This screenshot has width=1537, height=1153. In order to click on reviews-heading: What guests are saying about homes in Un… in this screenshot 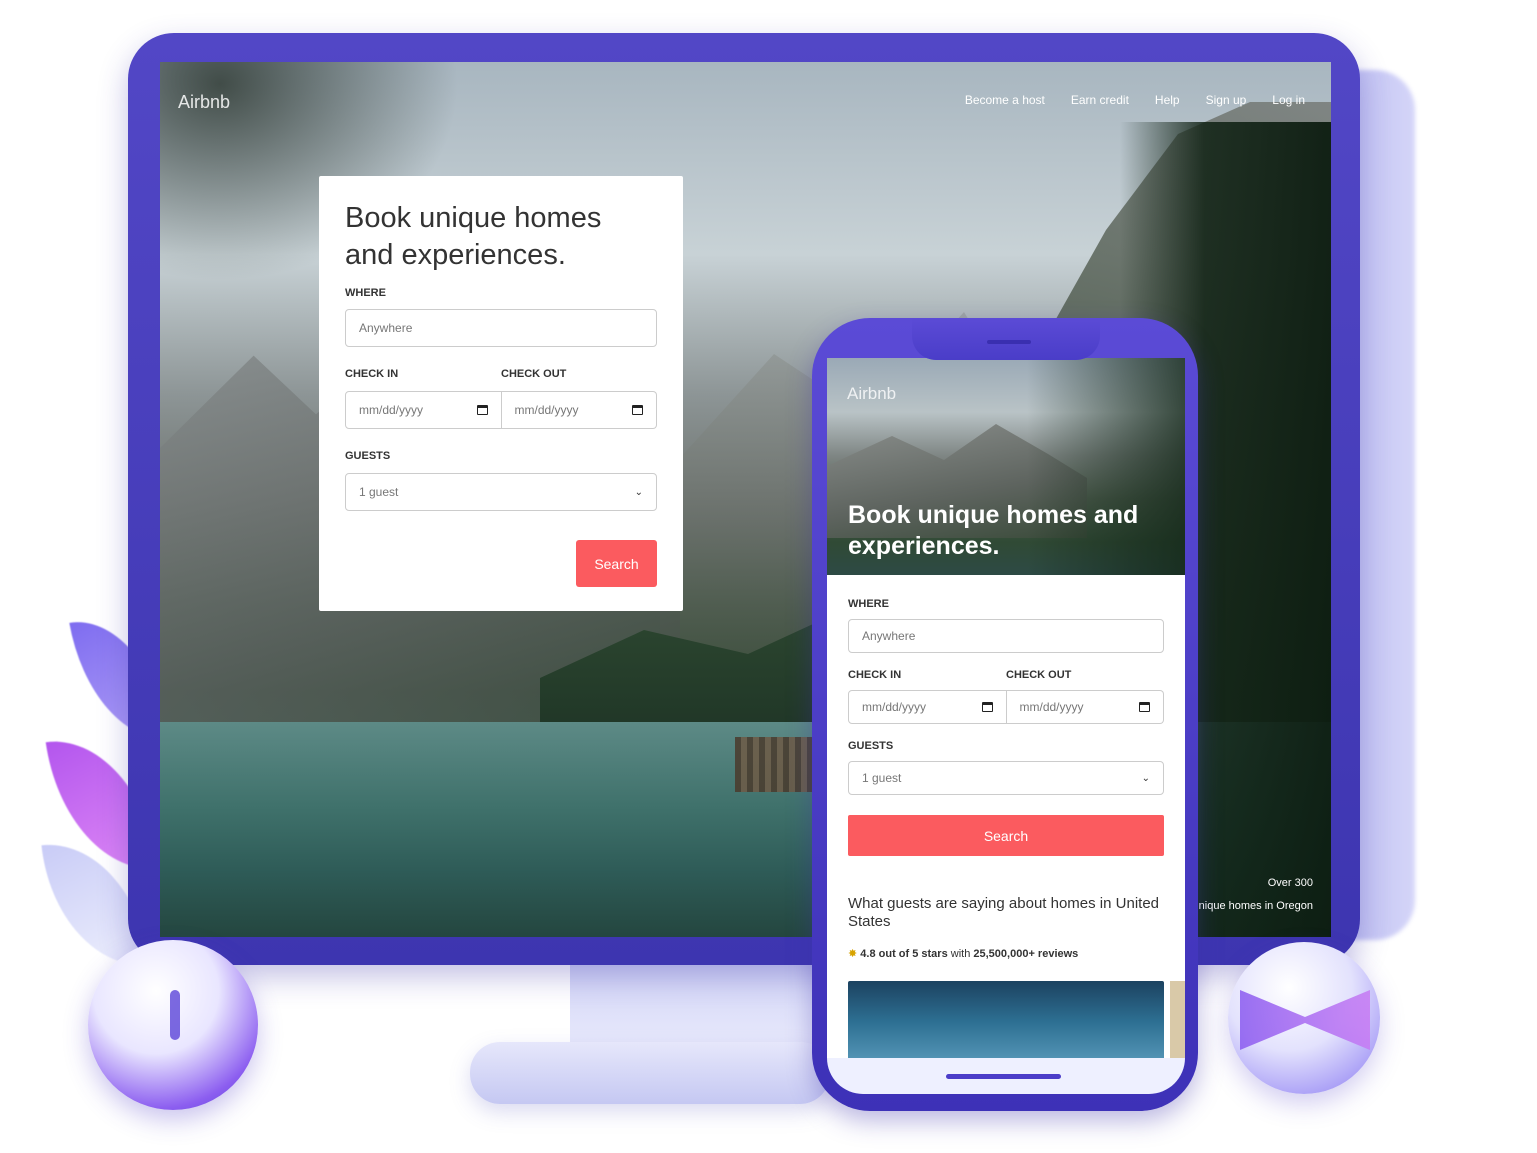, I will do `click(1004, 912)`.